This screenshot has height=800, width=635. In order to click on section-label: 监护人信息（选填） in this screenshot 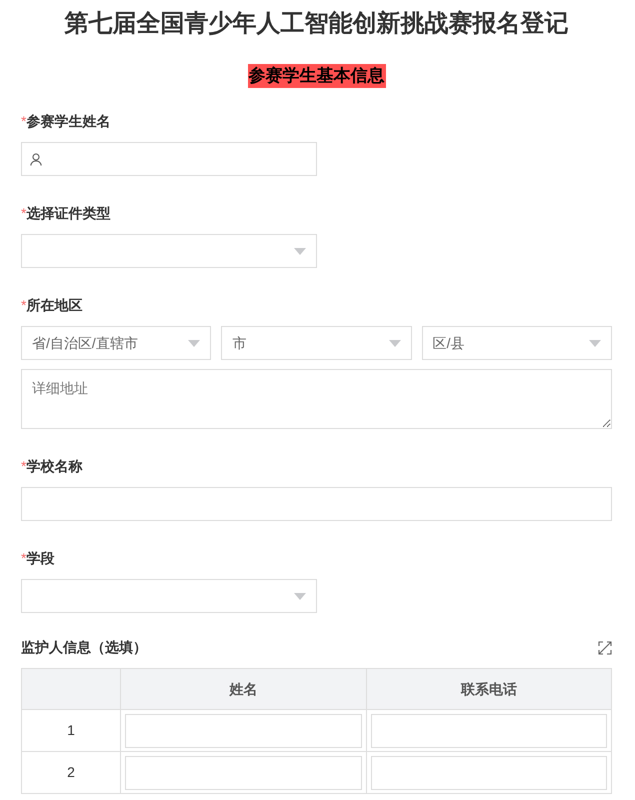, I will do `click(84, 647)`.